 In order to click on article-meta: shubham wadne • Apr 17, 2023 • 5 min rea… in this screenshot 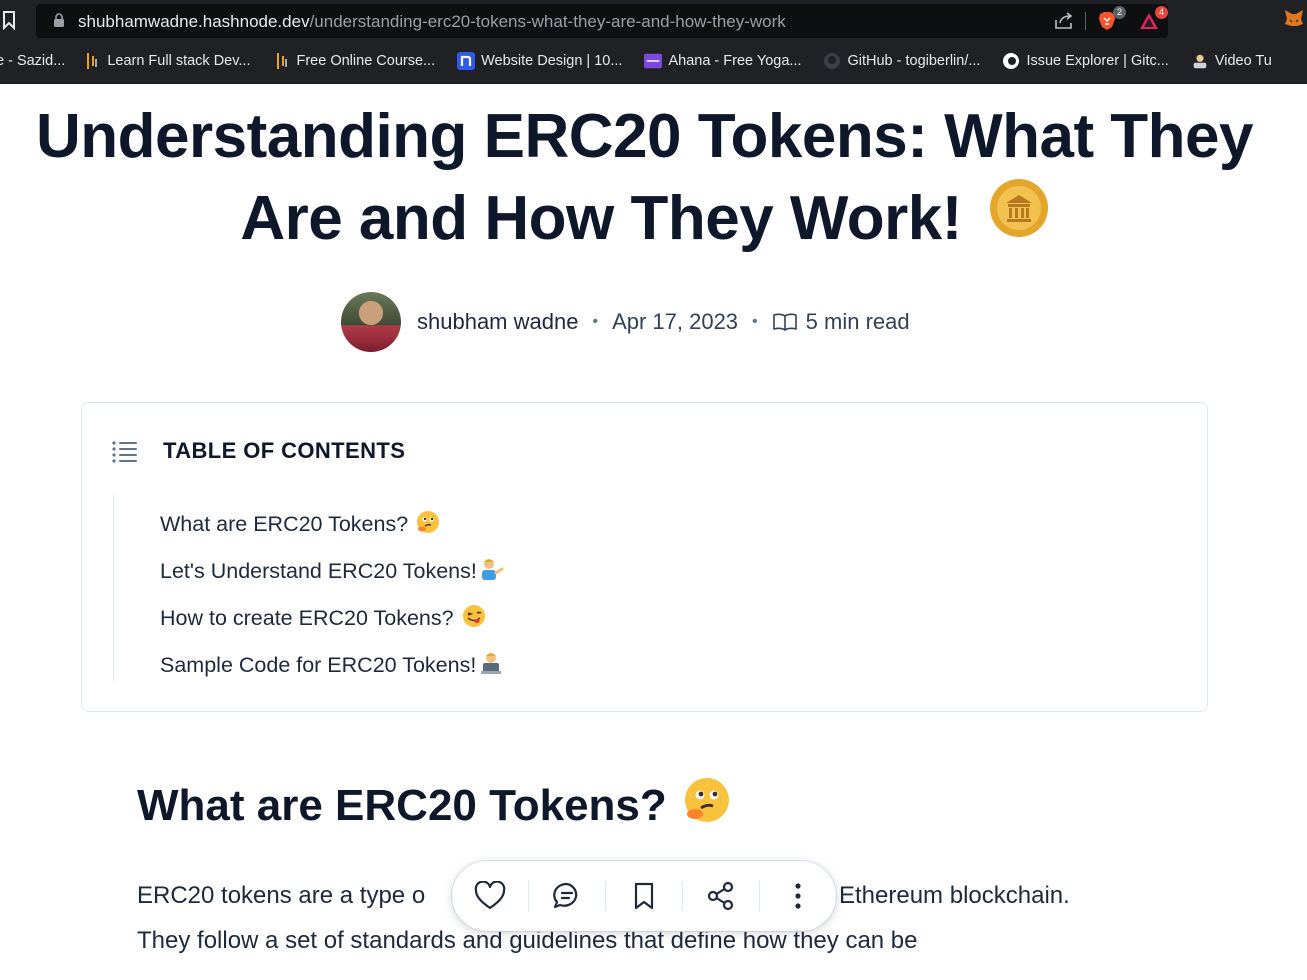, I will do `click(625, 322)`.